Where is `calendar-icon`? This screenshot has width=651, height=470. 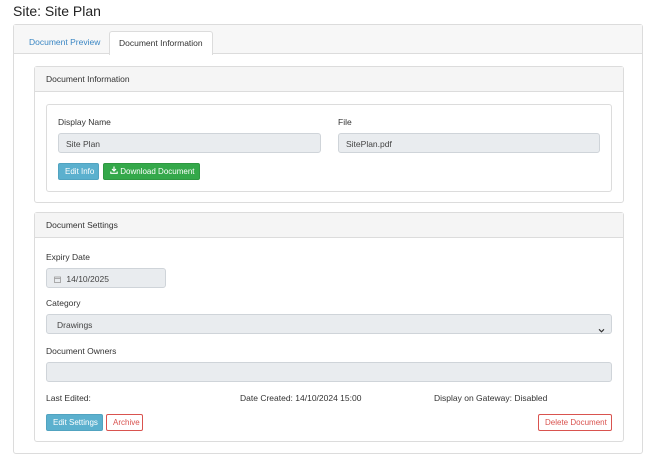
calendar-icon is located at coordinates (57, 280).